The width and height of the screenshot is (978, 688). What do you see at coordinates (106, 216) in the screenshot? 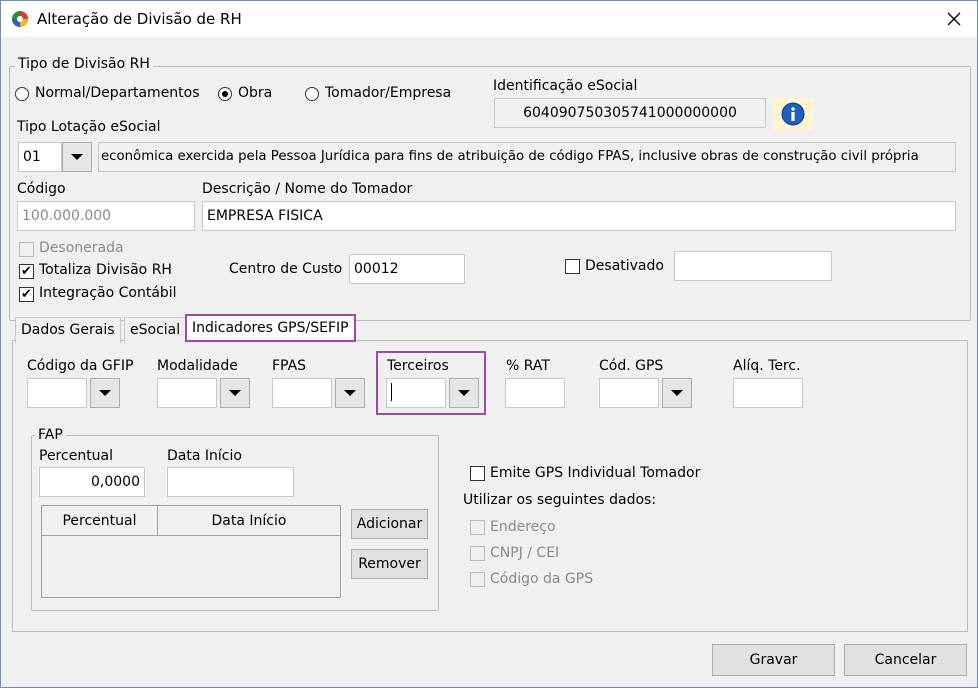
I see `codigo-field: 100.000.000` at bounding box center [106, 216].